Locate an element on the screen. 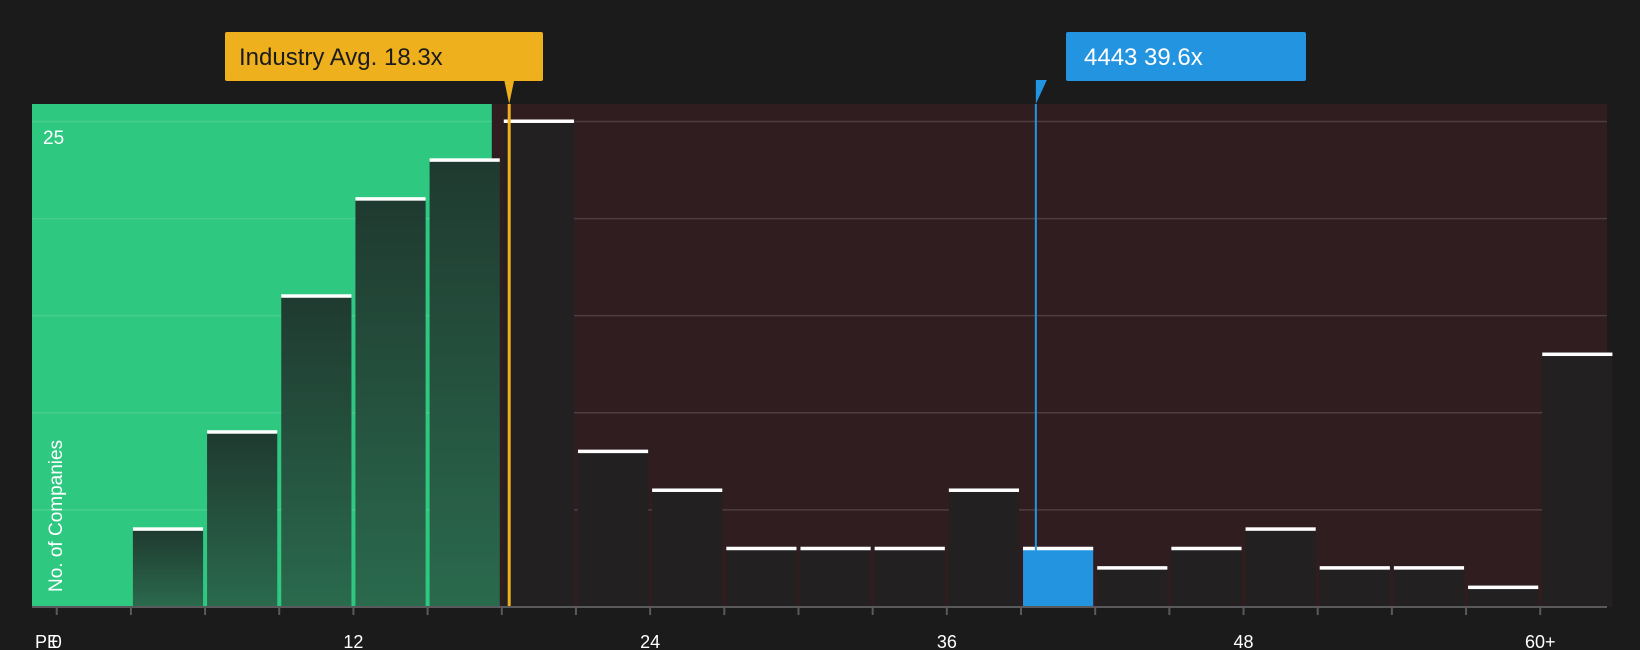 The height and width of the screenshot is (650, 1640). x-tick-label-36: 36 is located at coordinates (947, 641).